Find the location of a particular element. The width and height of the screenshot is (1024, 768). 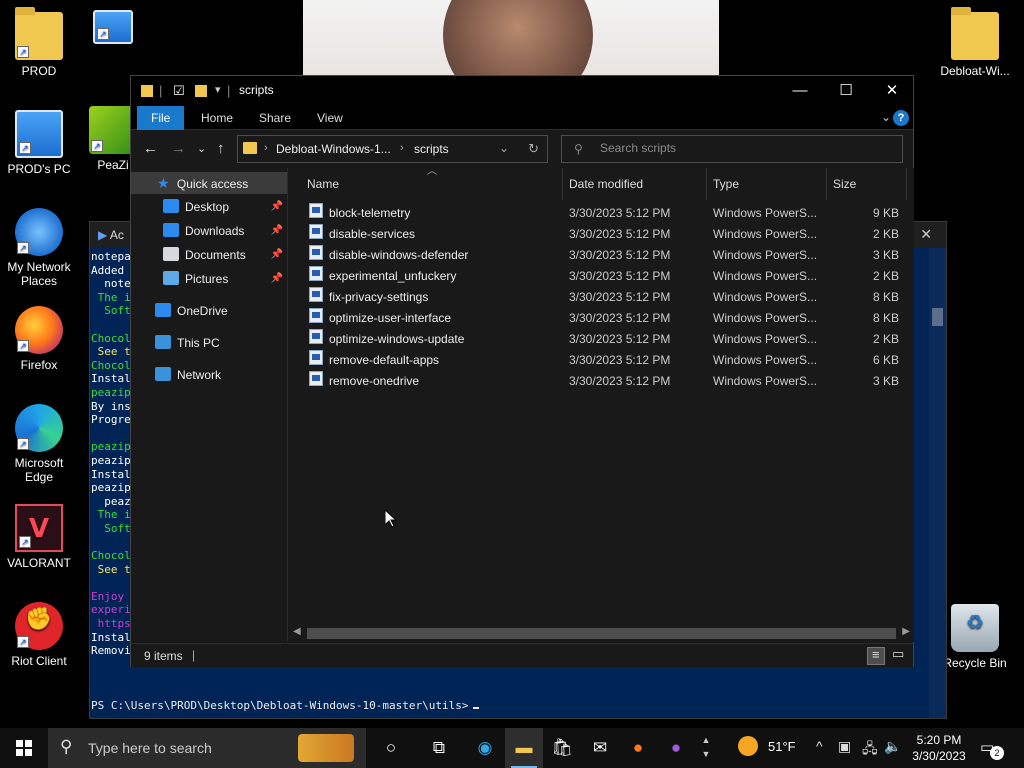

powershell-line: peaz is located at coordinates (111, 501).